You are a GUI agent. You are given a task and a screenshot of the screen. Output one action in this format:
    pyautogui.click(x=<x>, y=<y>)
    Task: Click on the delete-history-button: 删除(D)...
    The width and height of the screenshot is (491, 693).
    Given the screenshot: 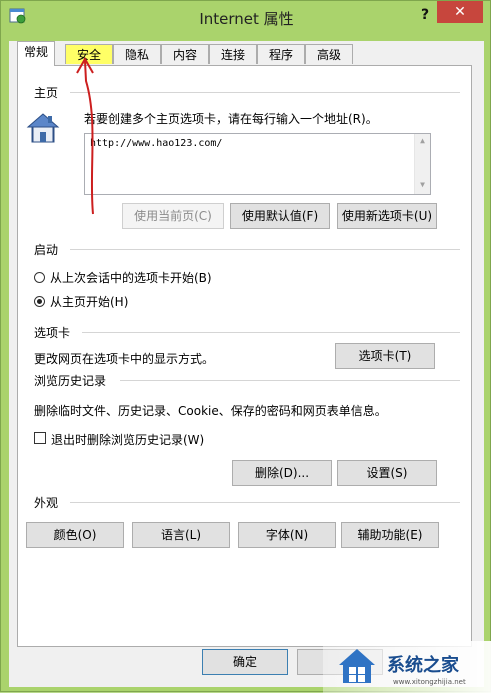 What is the action you would take?
    pyautogui.click(x=282, y=473)
    